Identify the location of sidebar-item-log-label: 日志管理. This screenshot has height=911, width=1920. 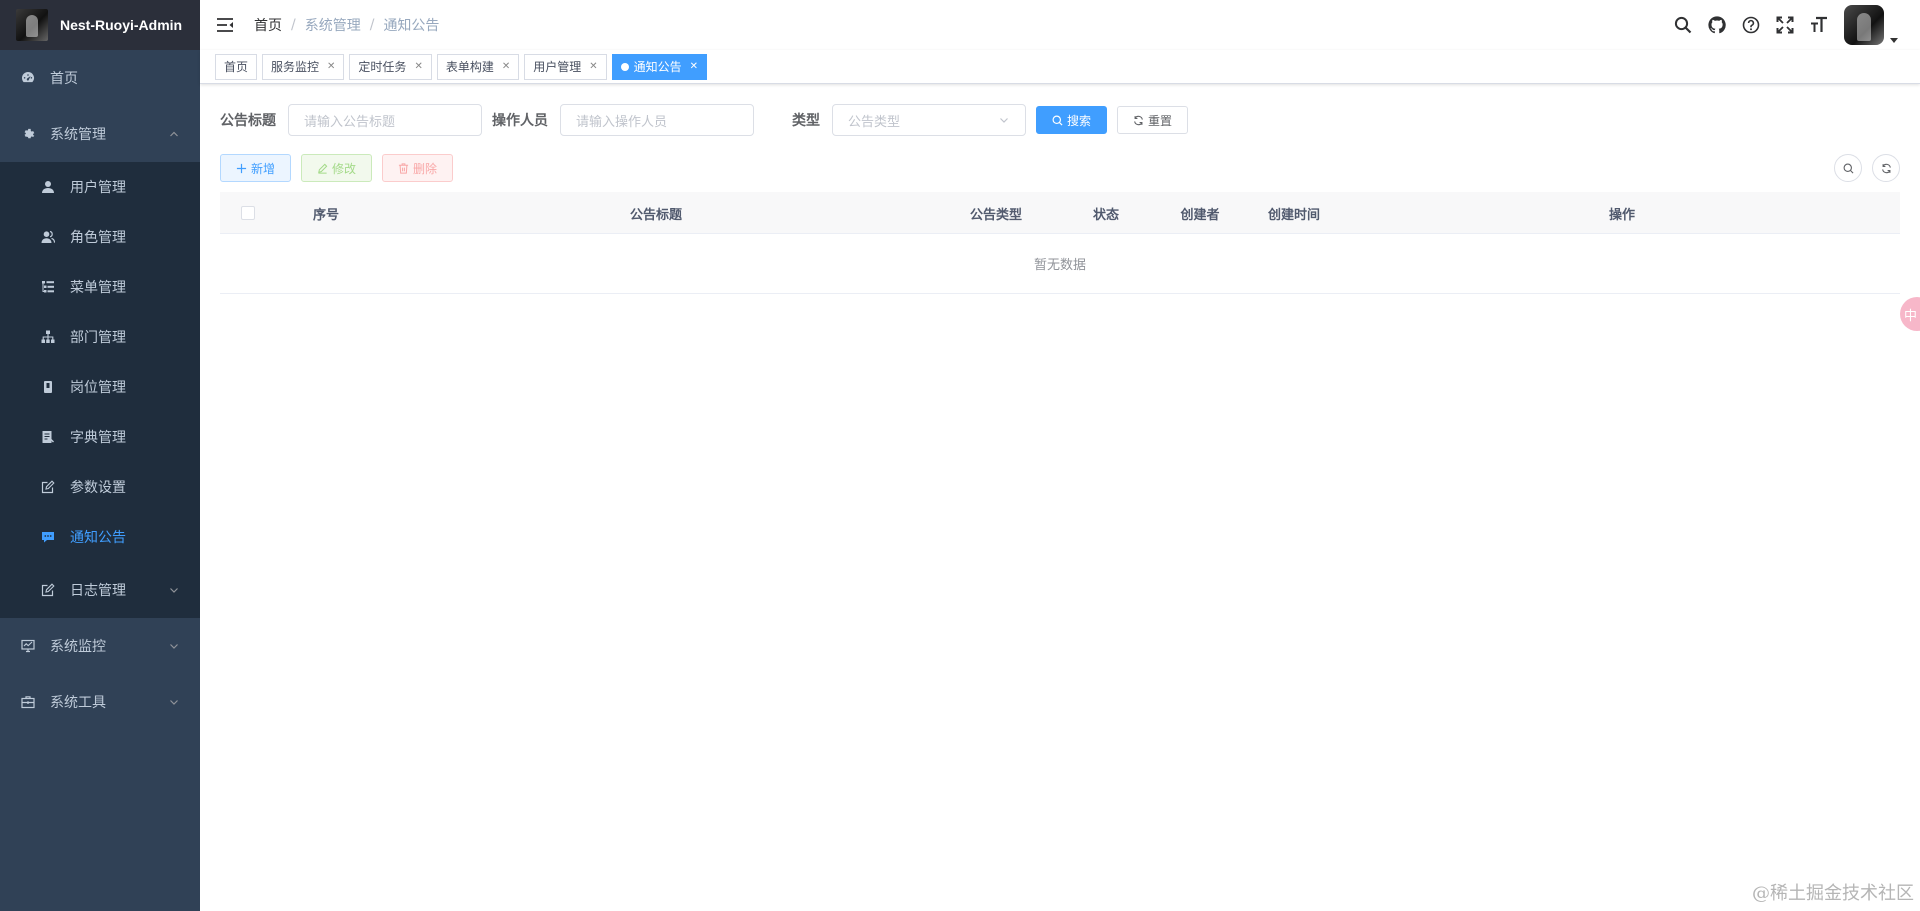
(98, 591).